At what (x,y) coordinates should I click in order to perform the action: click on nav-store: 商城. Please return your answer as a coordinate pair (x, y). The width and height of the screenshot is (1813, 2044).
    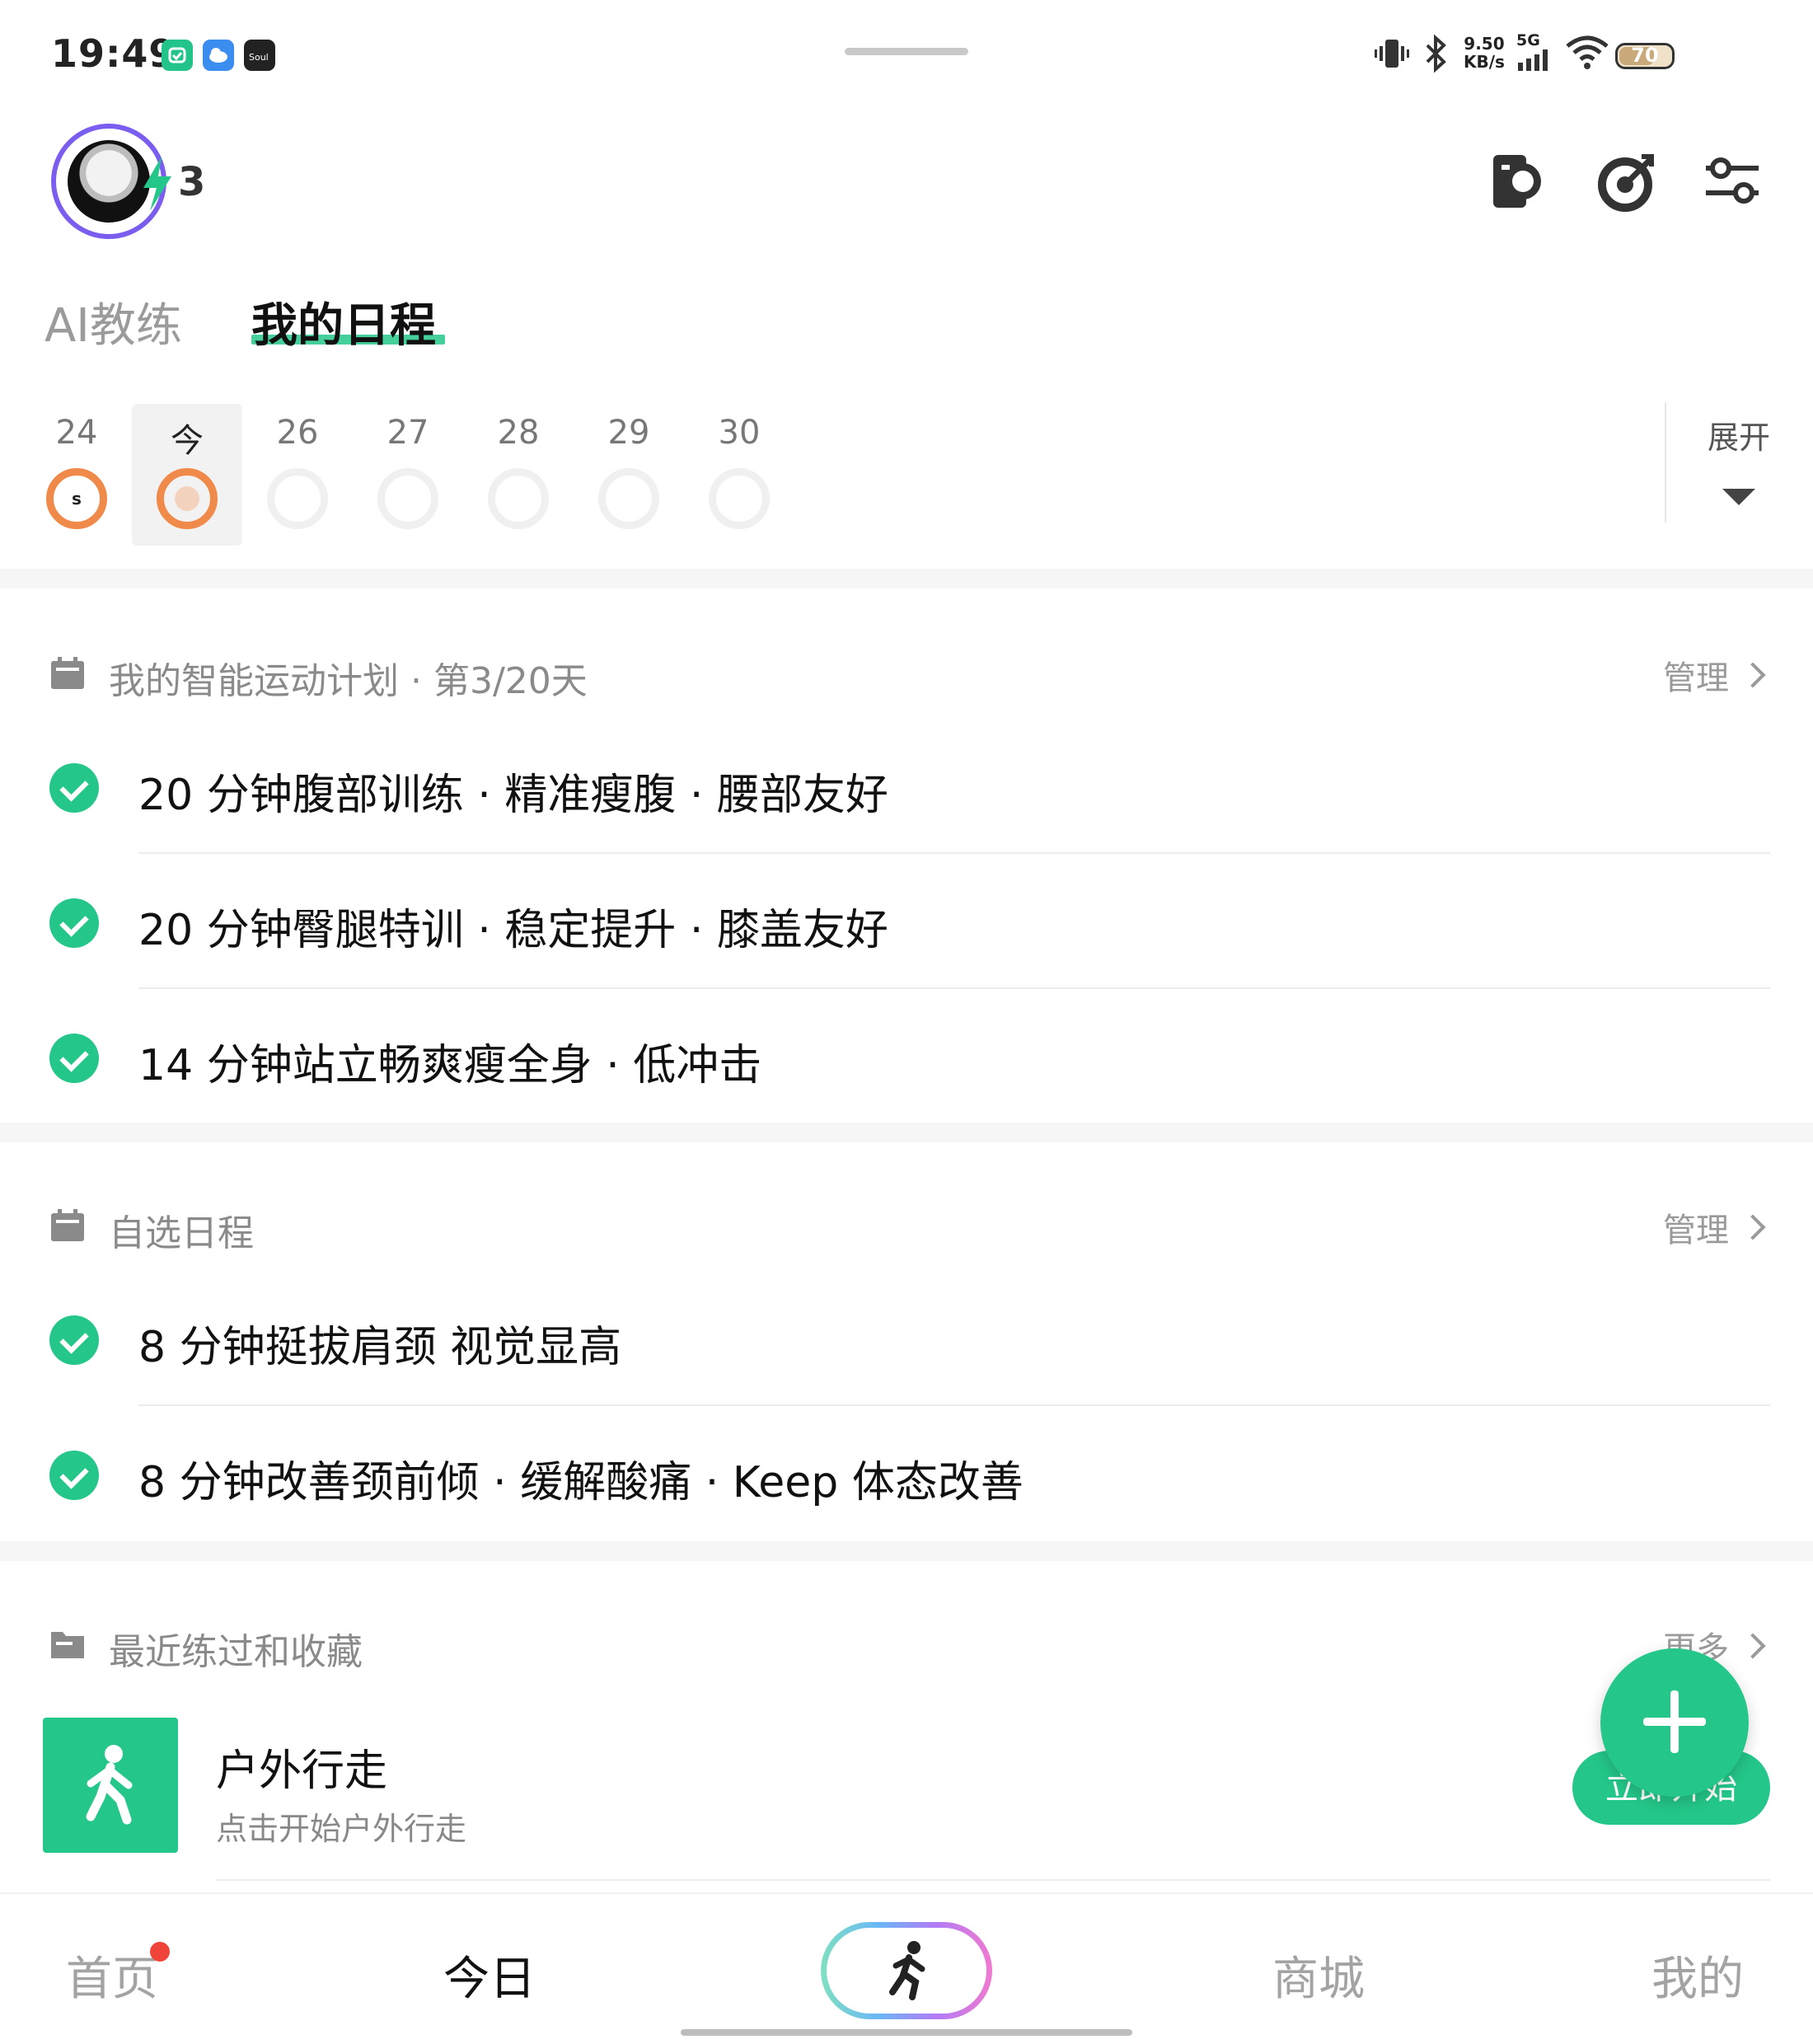
    Looking at the image, I should click on (1318, 1975).